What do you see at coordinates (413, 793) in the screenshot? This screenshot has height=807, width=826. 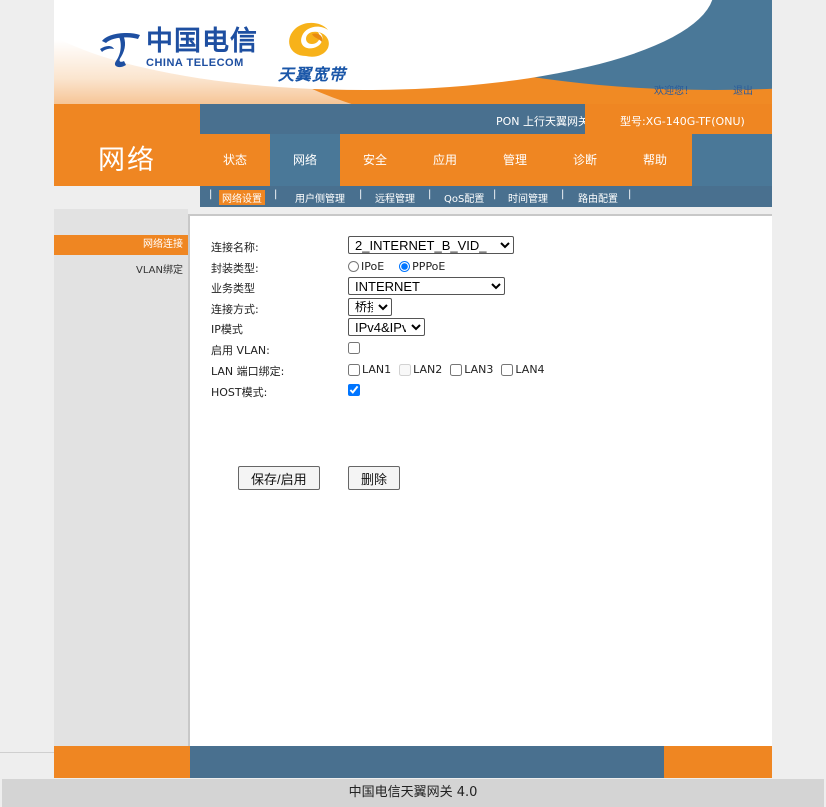 I see `footer-text: 中国电信天翼网关 4.0` at bounding box center [413, 793].